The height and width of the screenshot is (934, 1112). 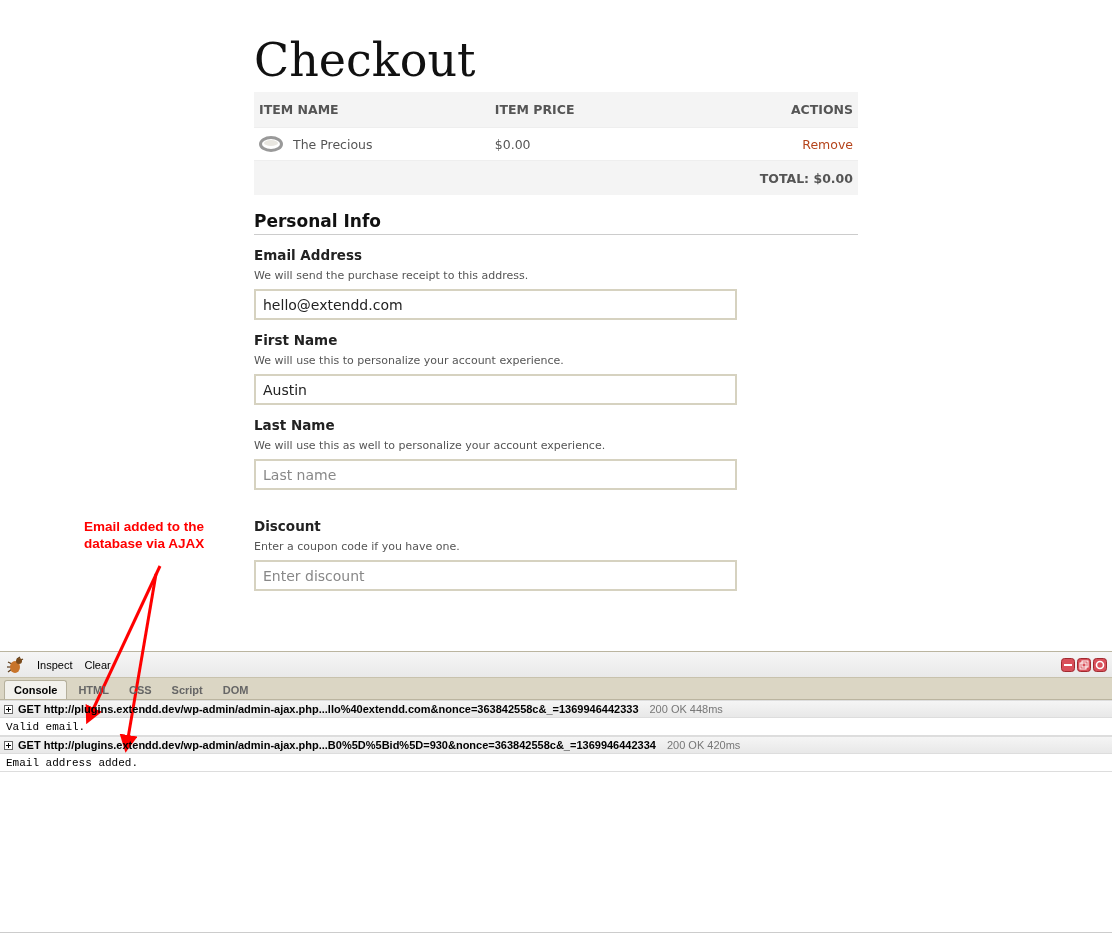 What do you see at coordinates (365, 60) in the screenshot?
I see `page-title: Checkout` at bounding box center [365, 60].